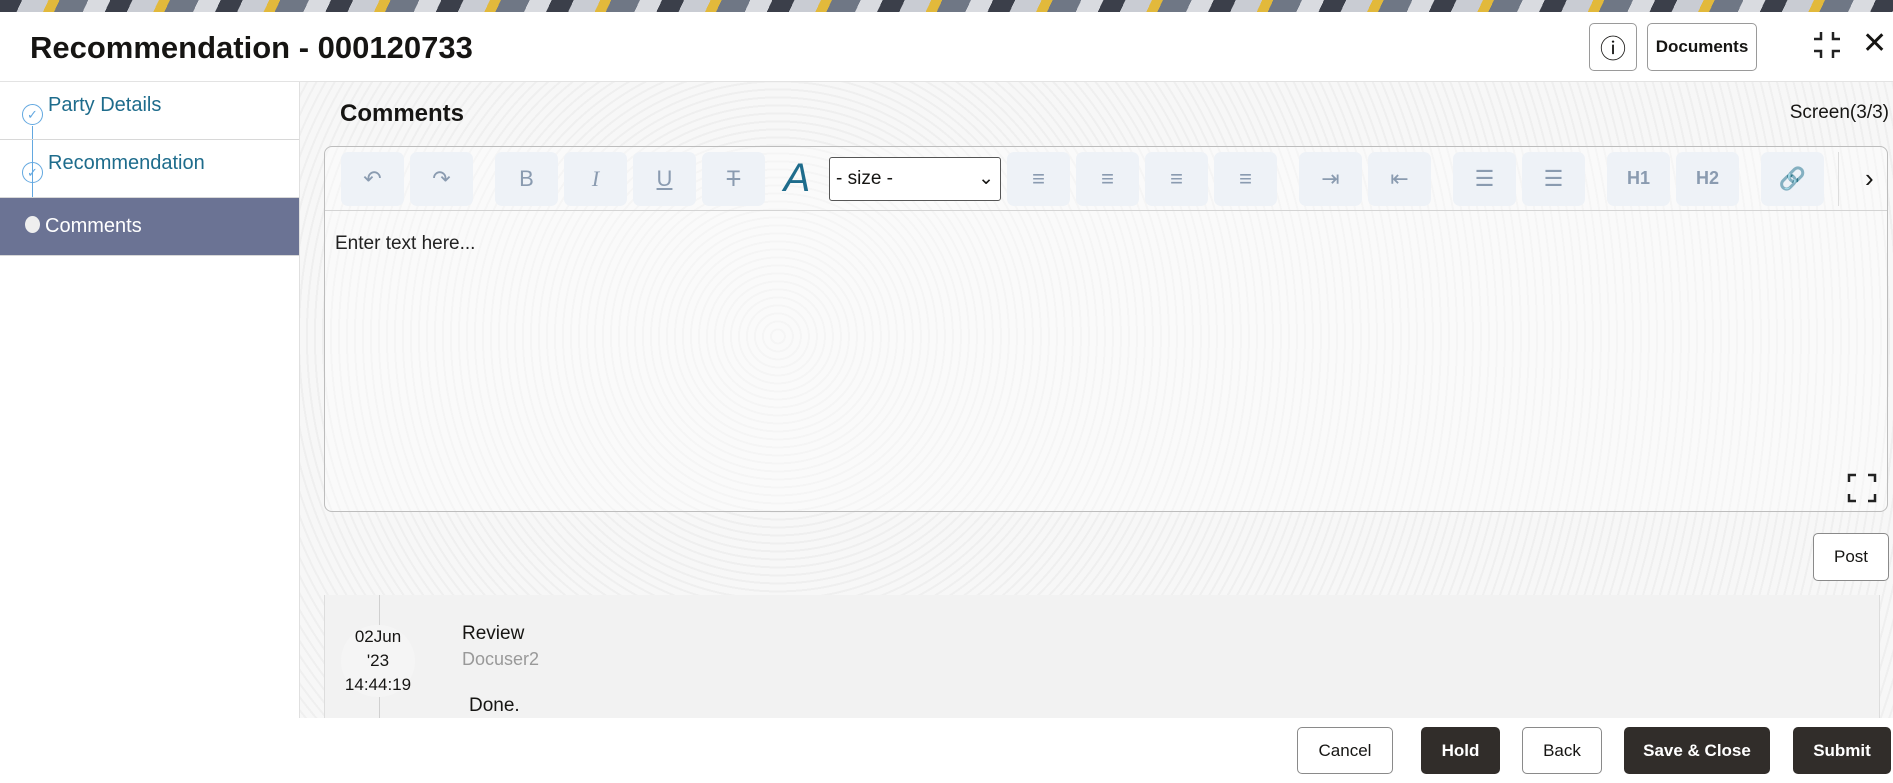 This screenshot has height=783, width=1893. I want to click on sidebar-item-label: Party Details, so click(105, 105).